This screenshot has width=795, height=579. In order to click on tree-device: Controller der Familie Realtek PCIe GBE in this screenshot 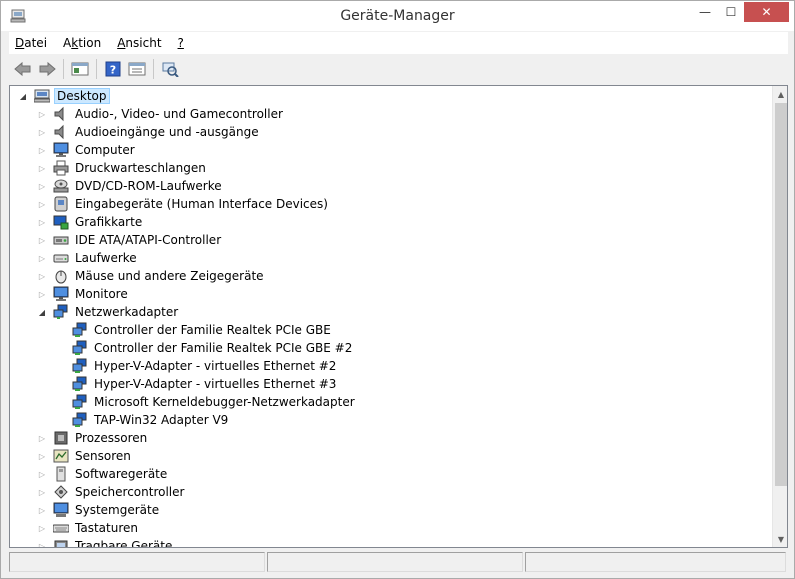, I will do `click(194, 330)`.